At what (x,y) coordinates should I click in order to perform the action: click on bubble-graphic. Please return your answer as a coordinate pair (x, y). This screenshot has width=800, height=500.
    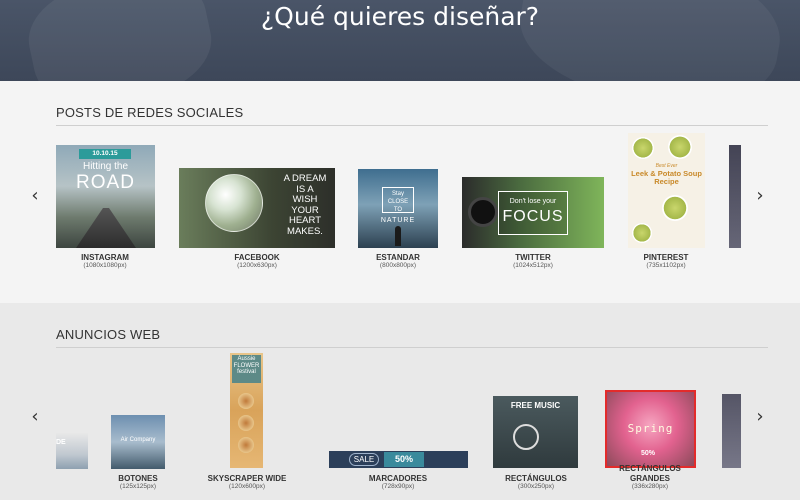
    Looking at the image, I should click on (234, 203).